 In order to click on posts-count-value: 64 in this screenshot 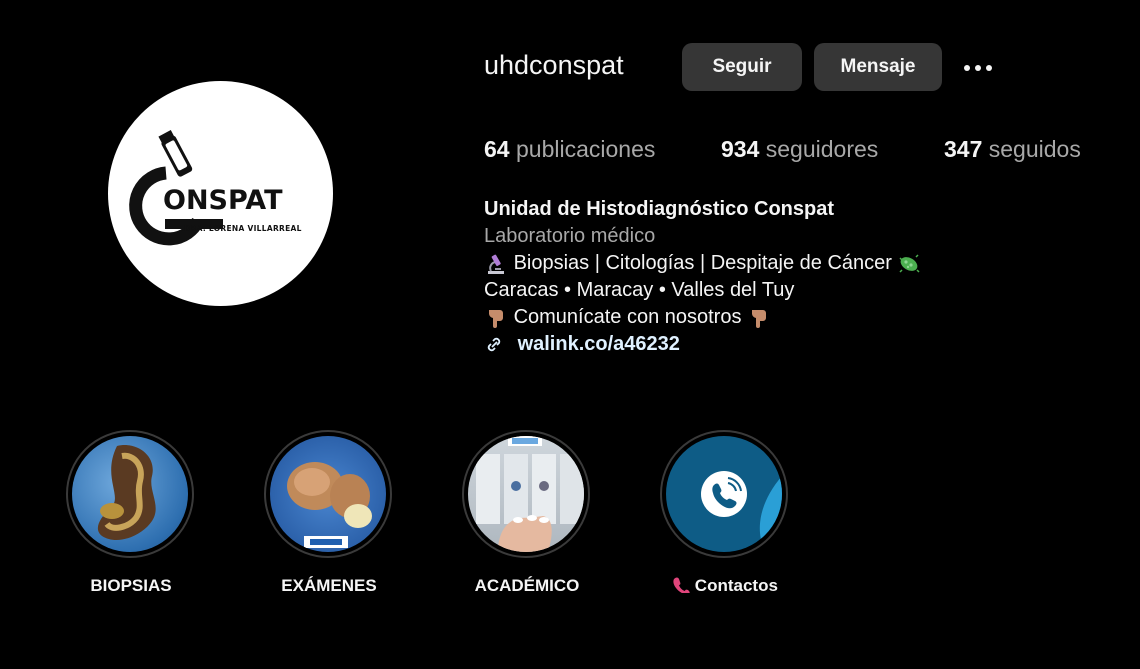, I will do `click(497, 149)`.